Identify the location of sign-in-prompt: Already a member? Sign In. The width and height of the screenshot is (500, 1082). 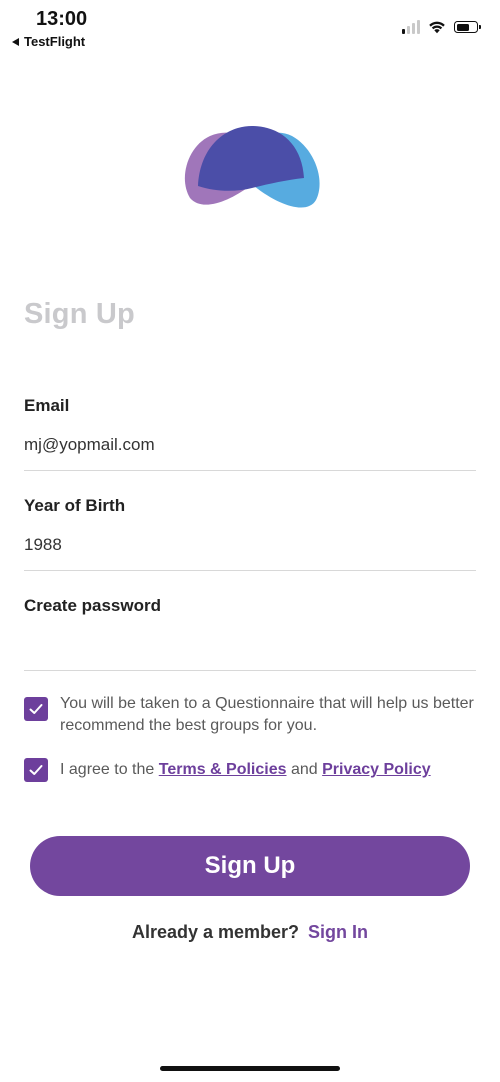
(250, 932).